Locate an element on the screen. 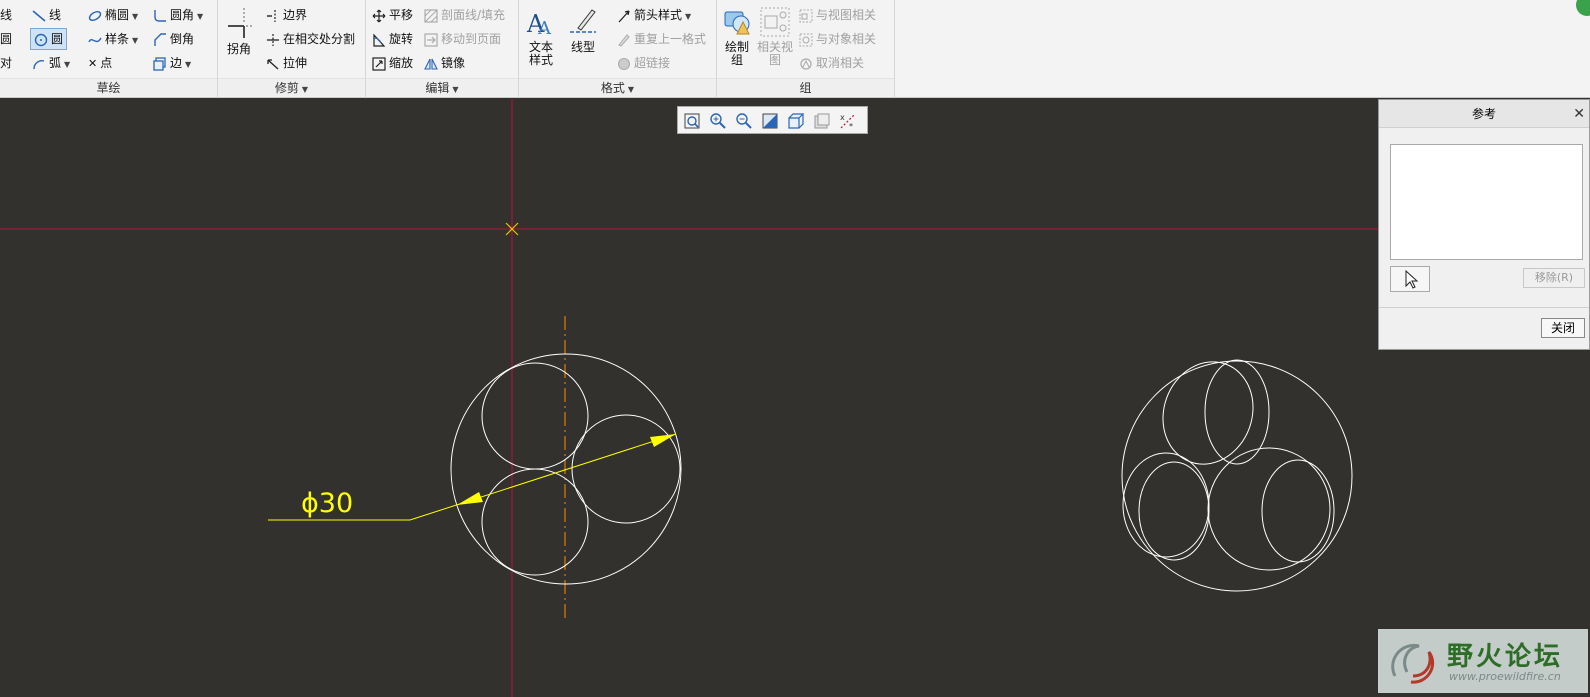 The image size is (1590, 697). group-group-label: 组 is located at coordinates (805, 87).